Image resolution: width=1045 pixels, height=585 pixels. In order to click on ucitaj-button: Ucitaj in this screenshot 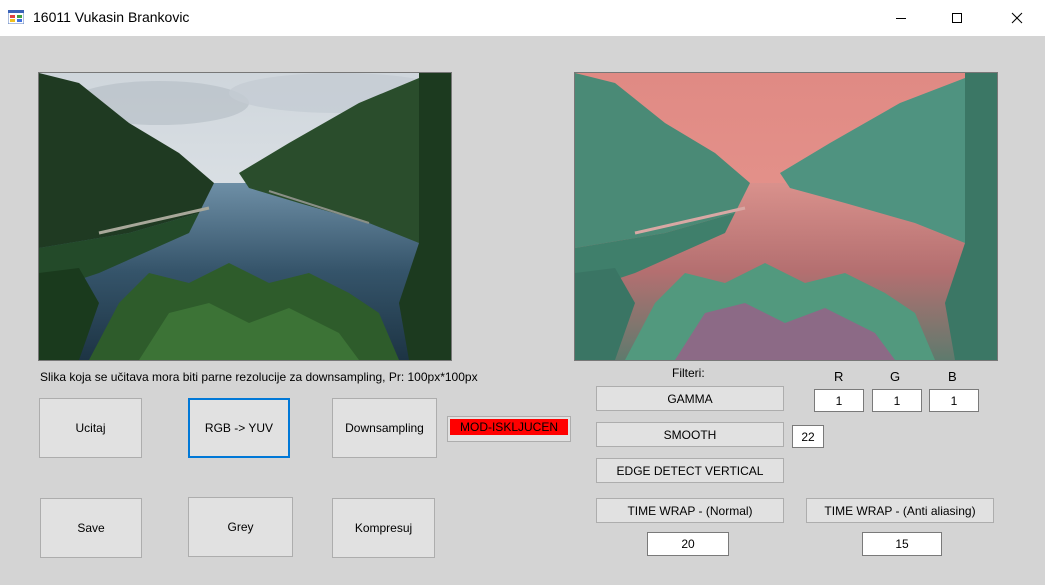, I will do `click(90, 428)`.